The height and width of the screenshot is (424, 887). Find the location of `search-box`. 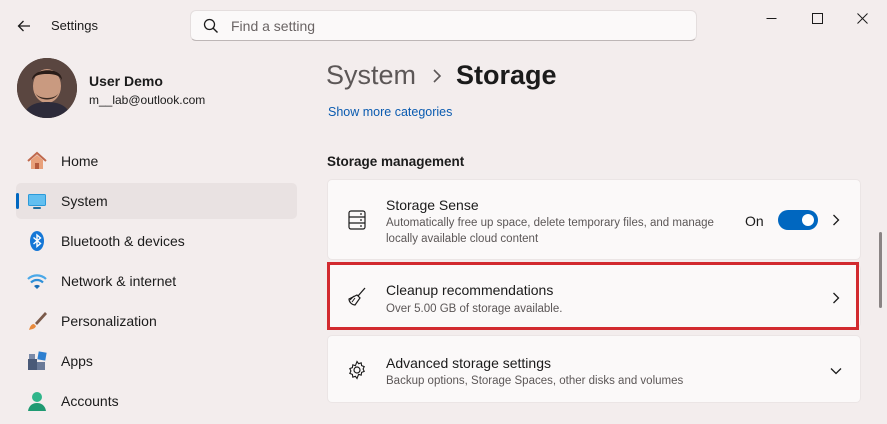

search-box is located at coordinates (443, 25).